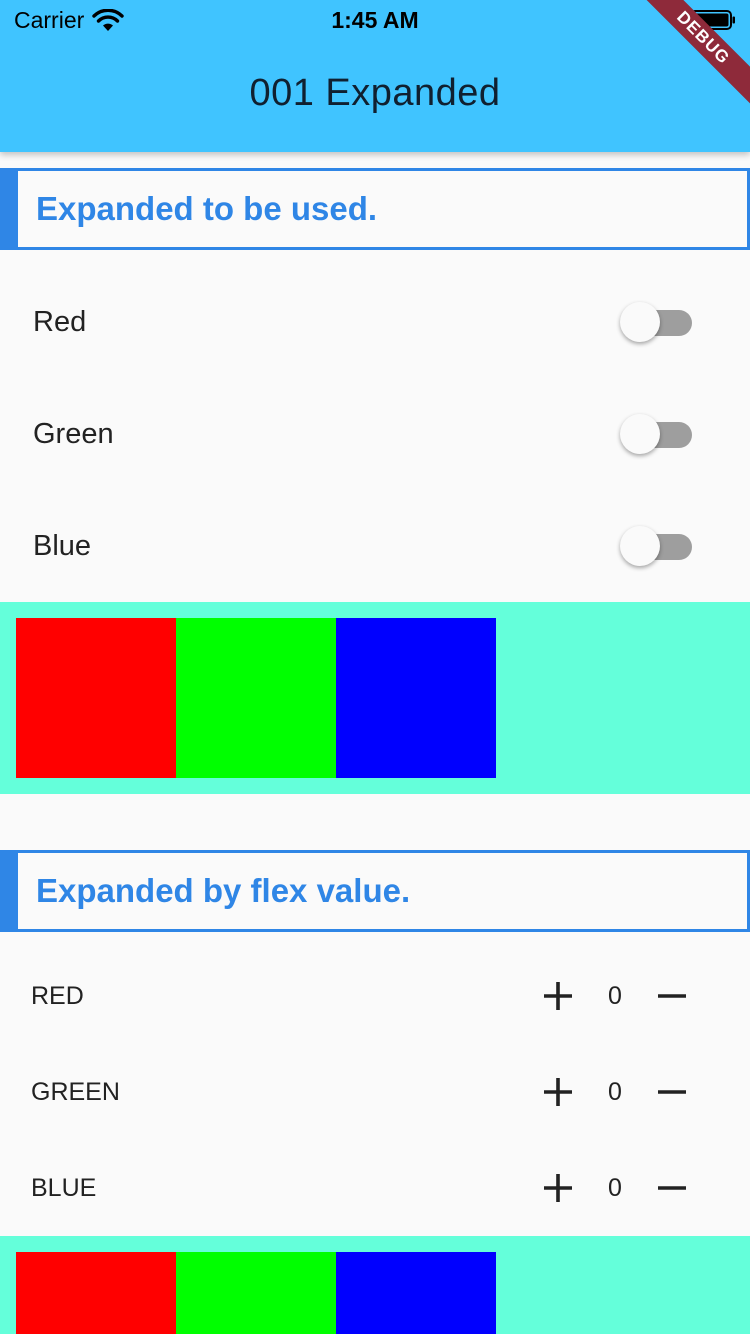 The width and height of the screenshot is (750, 1334). I want to click on app-bar: Carrier 1:45 AM 001 Expanded DEBUG, so click(375, 76).